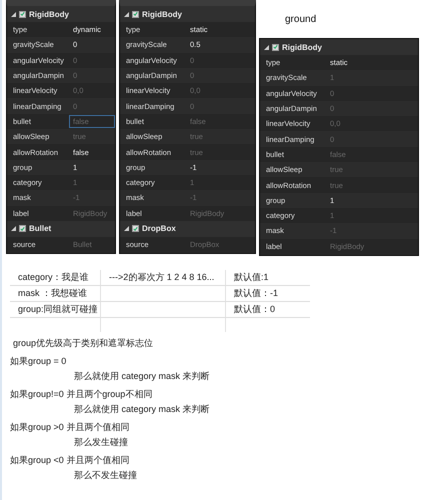 Image resolution: width=425 pixels, height=500 pixels. Describe the element at coordinates (267, 293) in the screenshot. I see `table-cell: 默认值：-1` at that location.